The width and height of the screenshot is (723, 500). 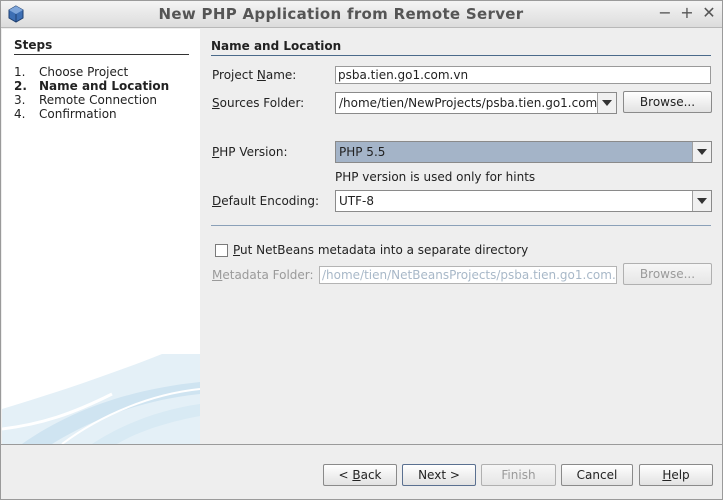 I want to click on sources-folder-label: Sources Folder:, so click(x=258, y=103).